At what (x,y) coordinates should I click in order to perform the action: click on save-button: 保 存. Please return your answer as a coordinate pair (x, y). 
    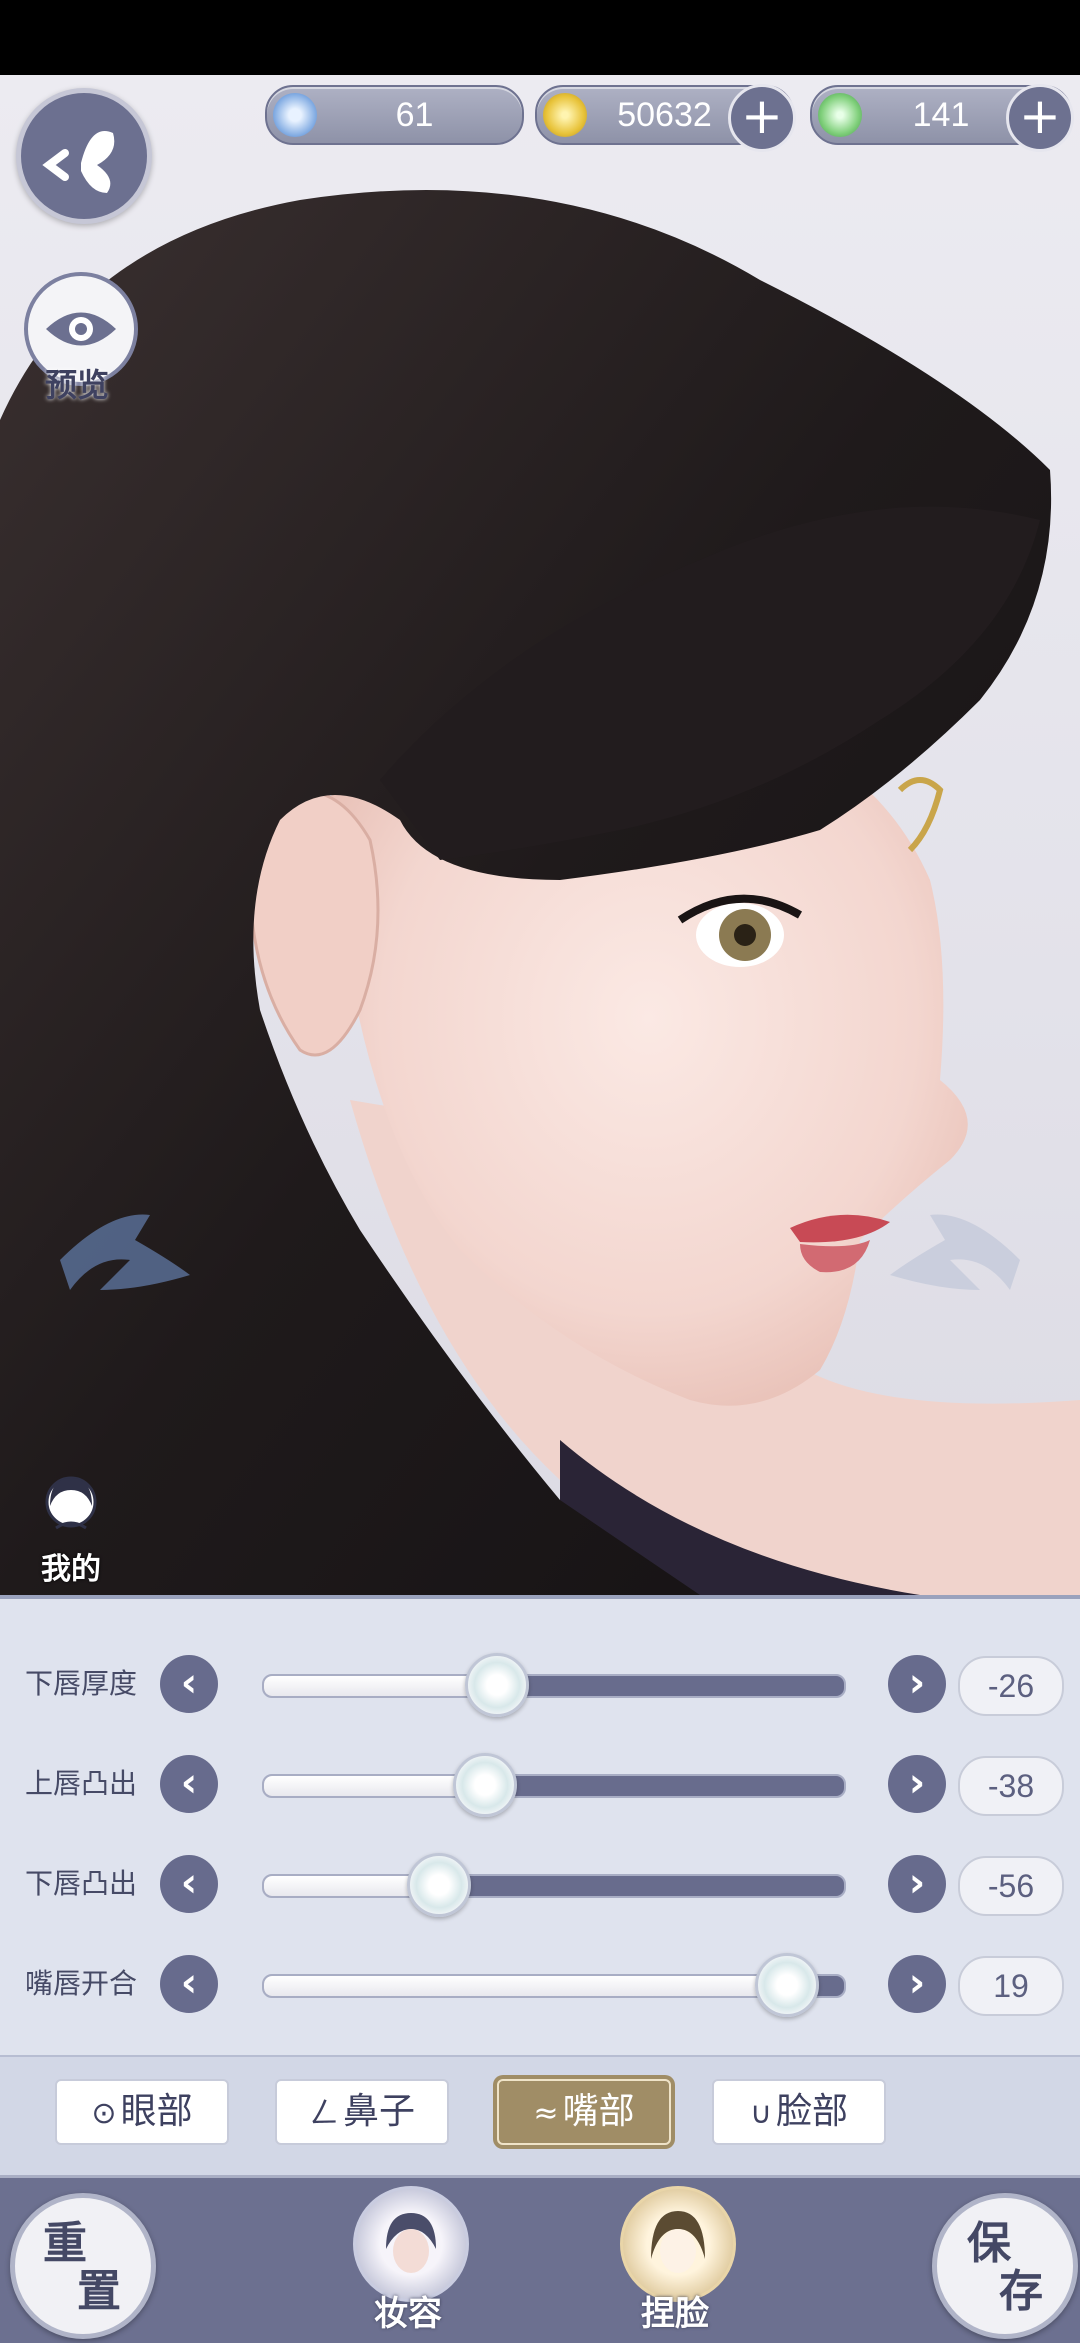
    Looking at the image, I should click on (1005, 2266).